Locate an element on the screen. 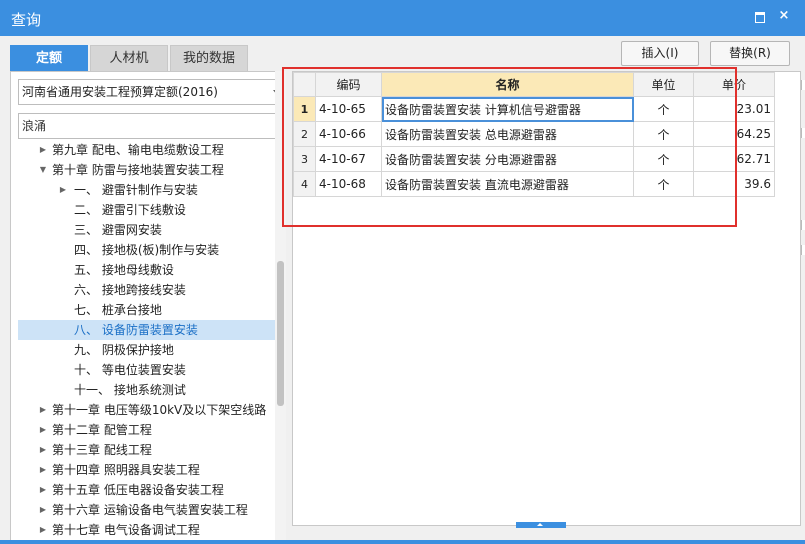 The height and width of the screenshot is (544, 805). tree-node: 九、 阴极保护接地 is located at coordinates (148, 350).